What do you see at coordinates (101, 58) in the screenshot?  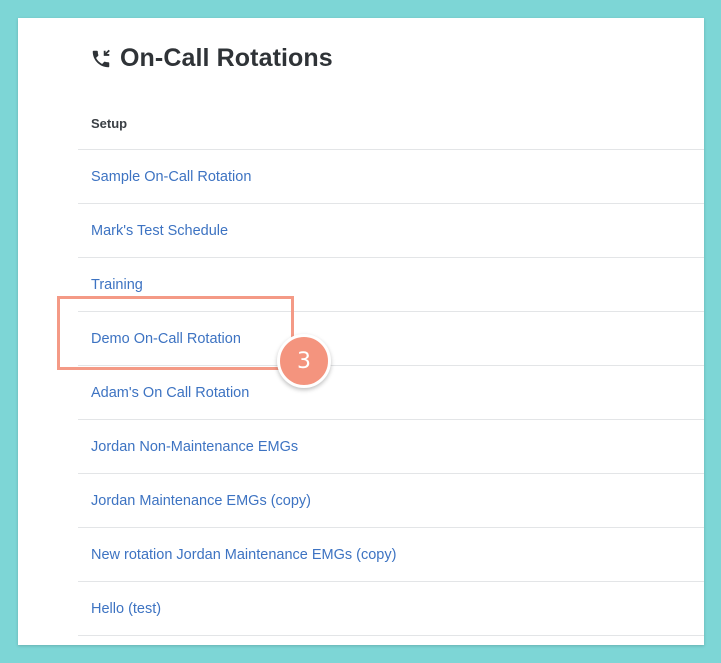 I see `phone-forward-icon` at bounding box center [101, 58].